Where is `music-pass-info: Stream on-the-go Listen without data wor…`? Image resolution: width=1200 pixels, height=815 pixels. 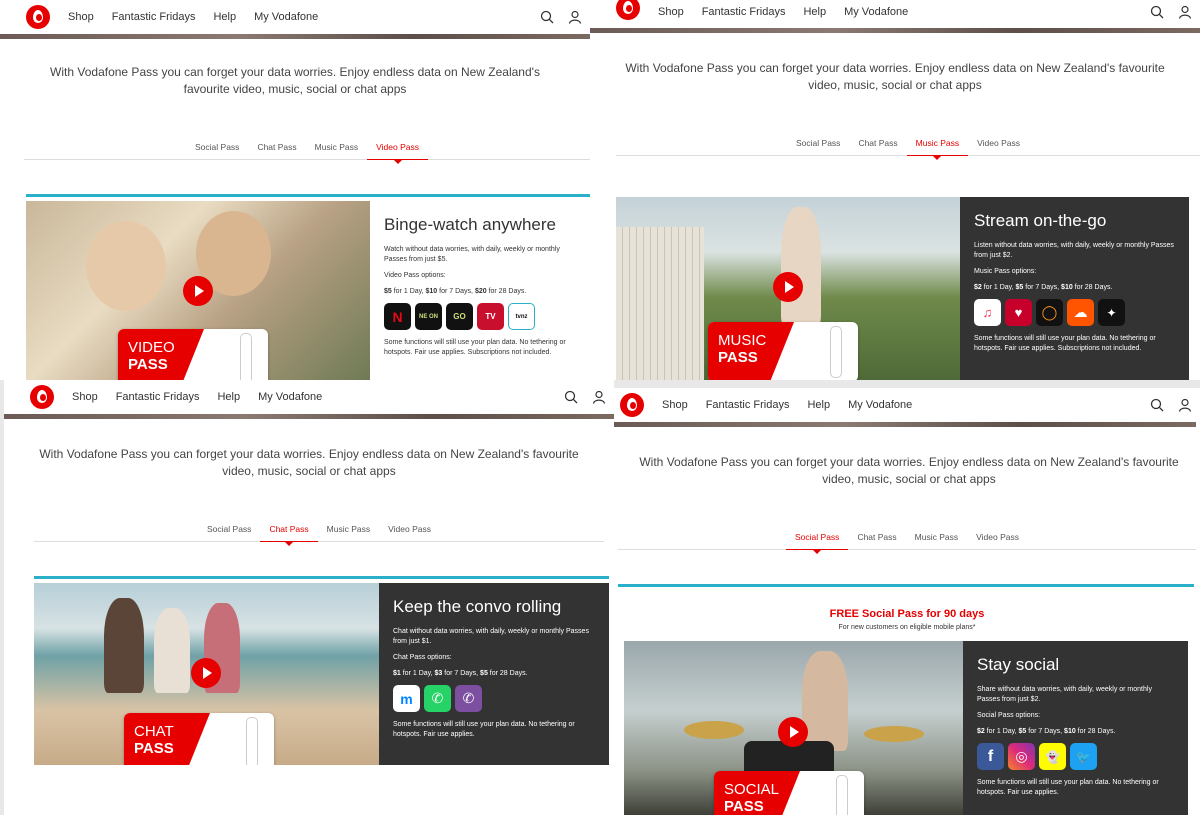
music-pass-info: Stream on-the-go Listen without data wor… is located at coordinates (1074, 288).